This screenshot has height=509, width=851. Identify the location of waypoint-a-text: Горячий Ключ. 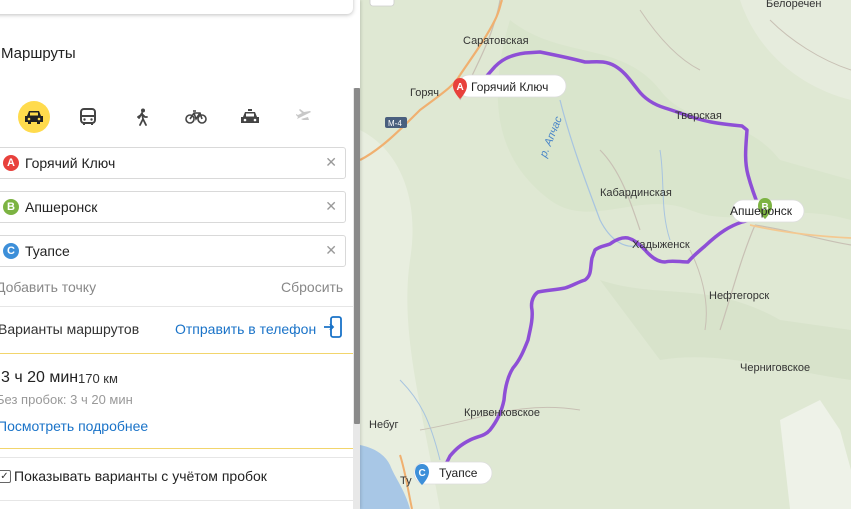
(70, 163).